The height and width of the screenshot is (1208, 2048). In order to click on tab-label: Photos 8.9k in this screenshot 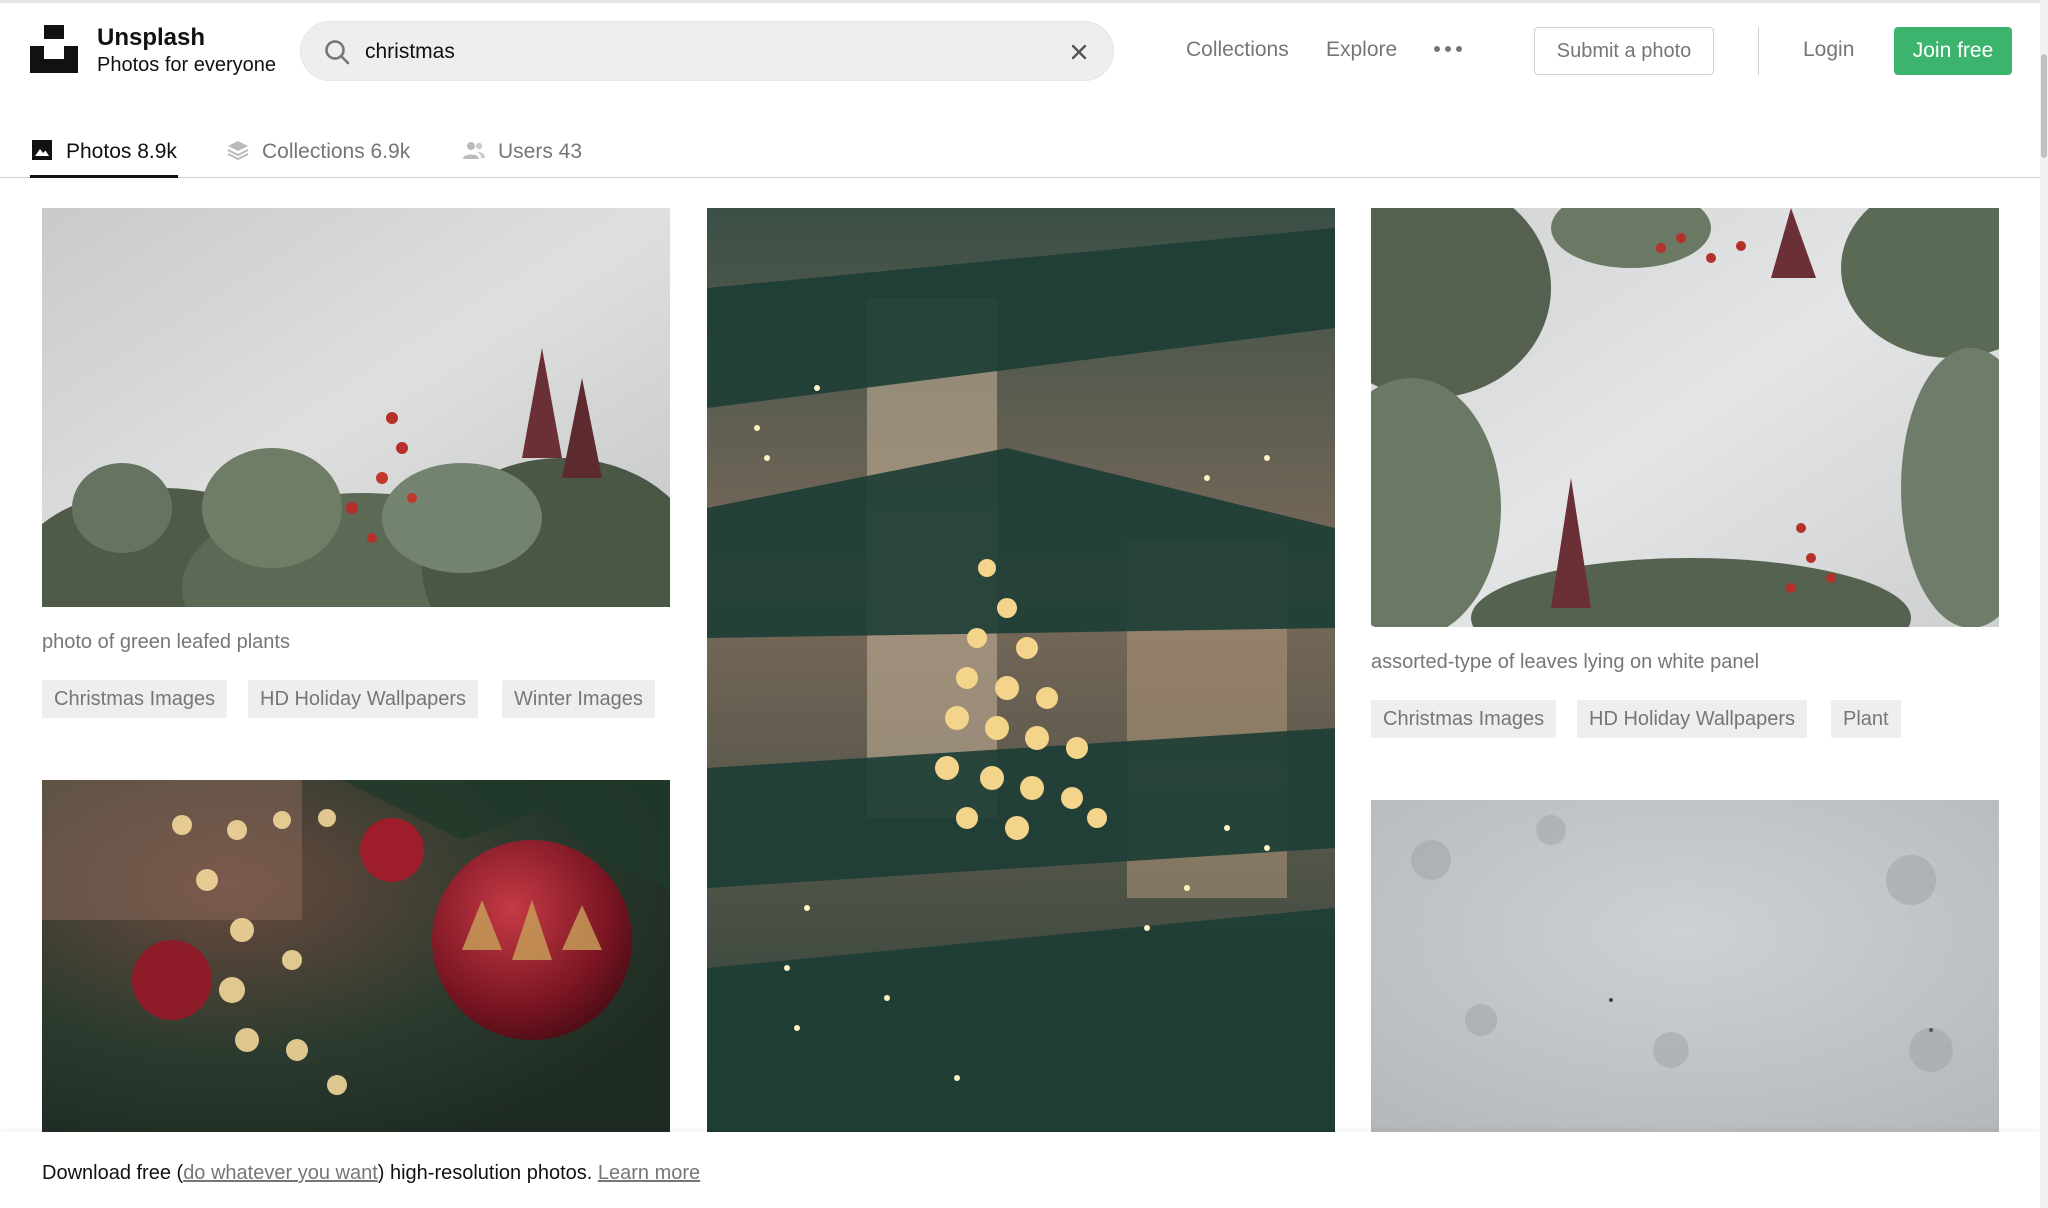, I will do `click(121, 151)`.